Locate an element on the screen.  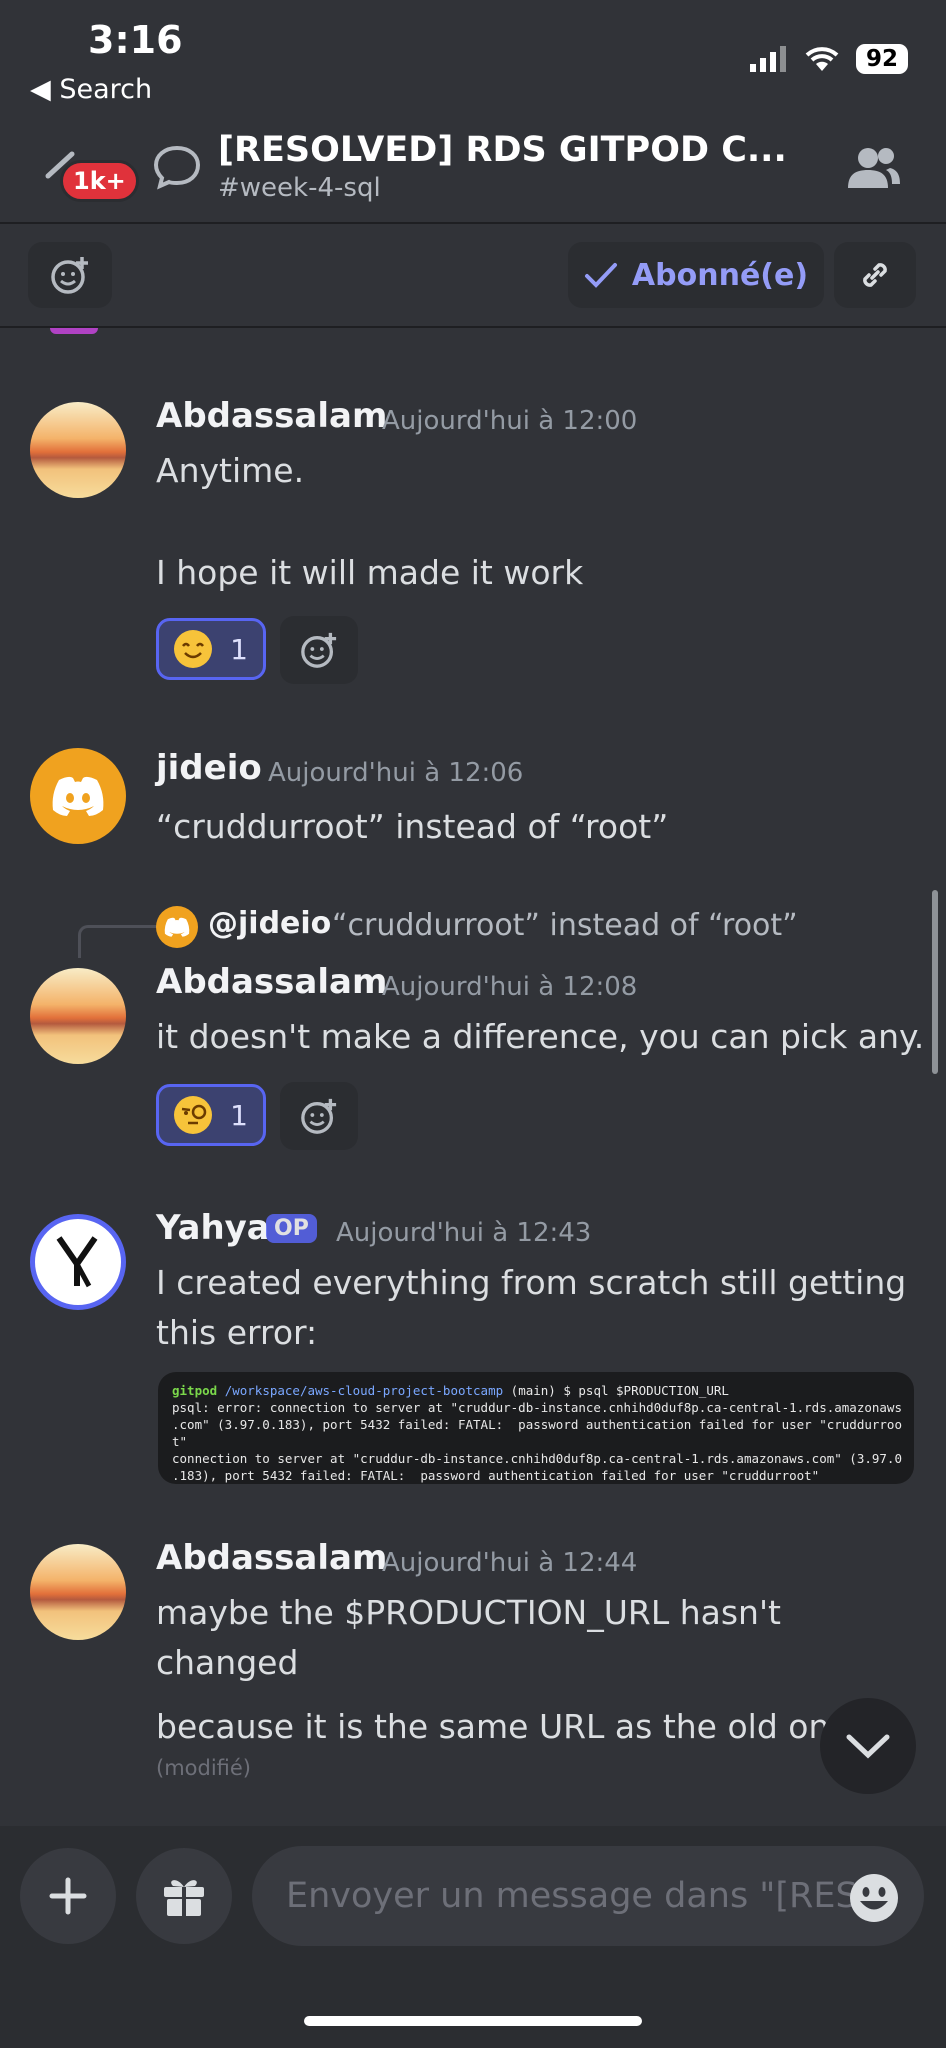
follow-label: Abonné(e) is located at coordinates (720, 275).